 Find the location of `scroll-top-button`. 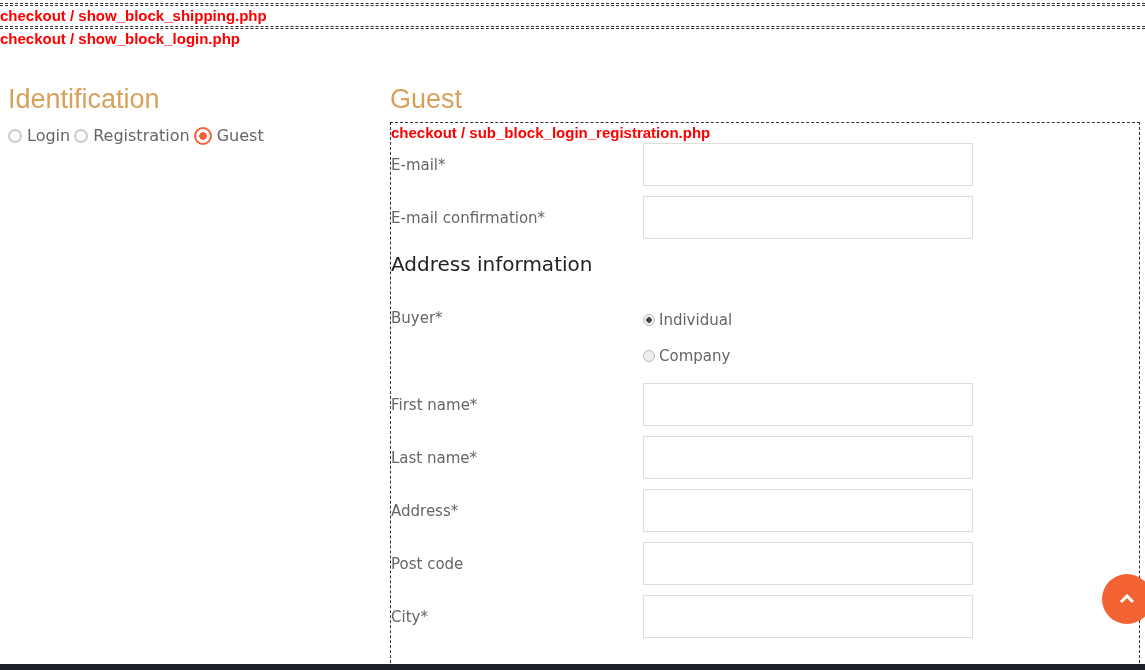

scroll-top-button is located at coordinates (1123, 599).